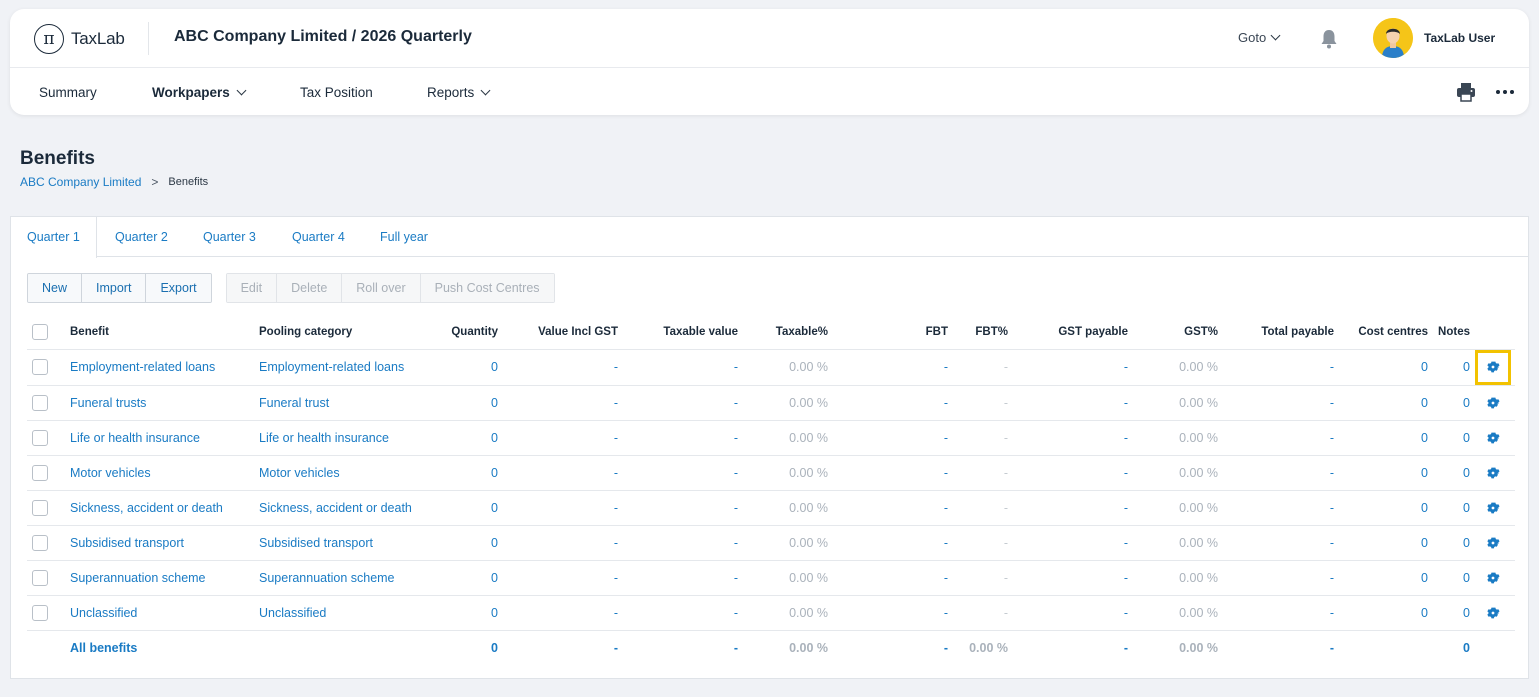  I want to click on logo-pi-icon: π, so click(49, 39).